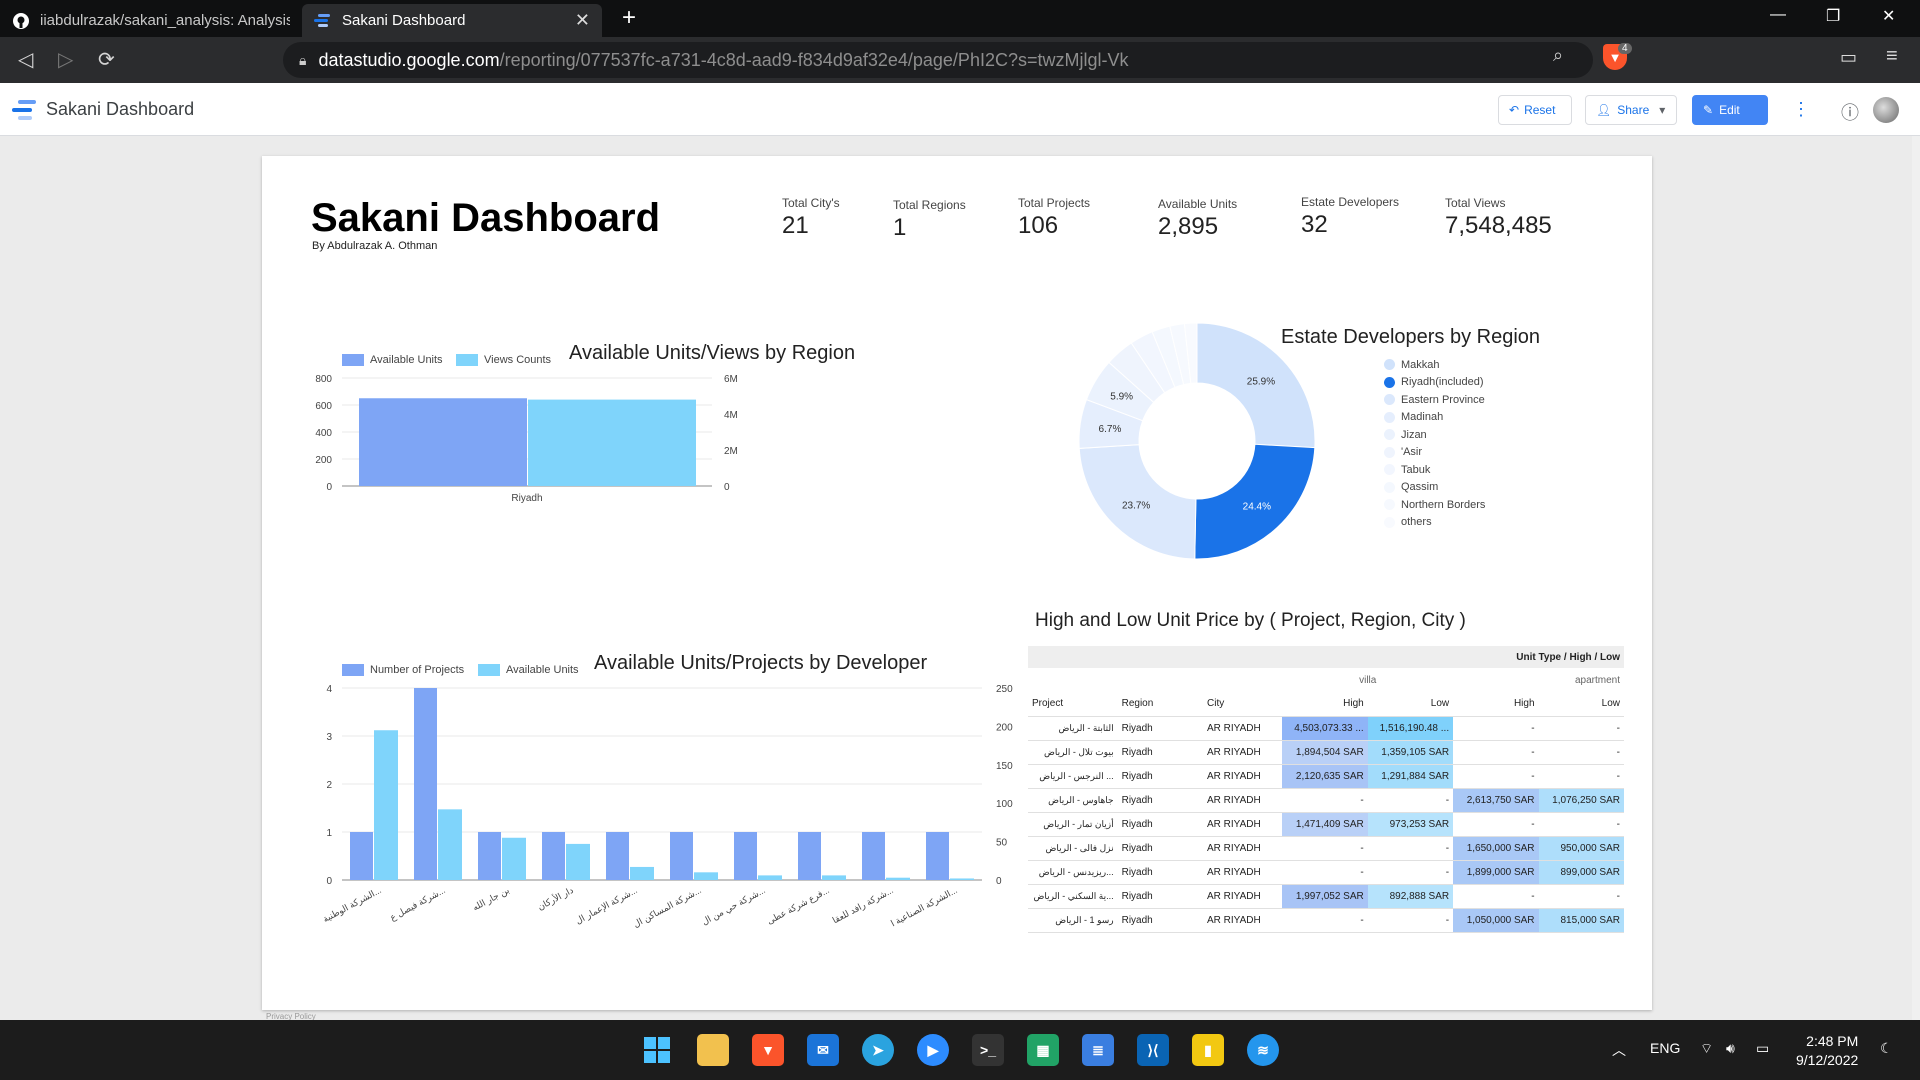 The width and height of the screenshot is (1920, 1080). What do you see at coordinates (1619, 1050) in the screenshot?
I see `chevron-up-icon: ︿` at bounding box center [1619, 1050].